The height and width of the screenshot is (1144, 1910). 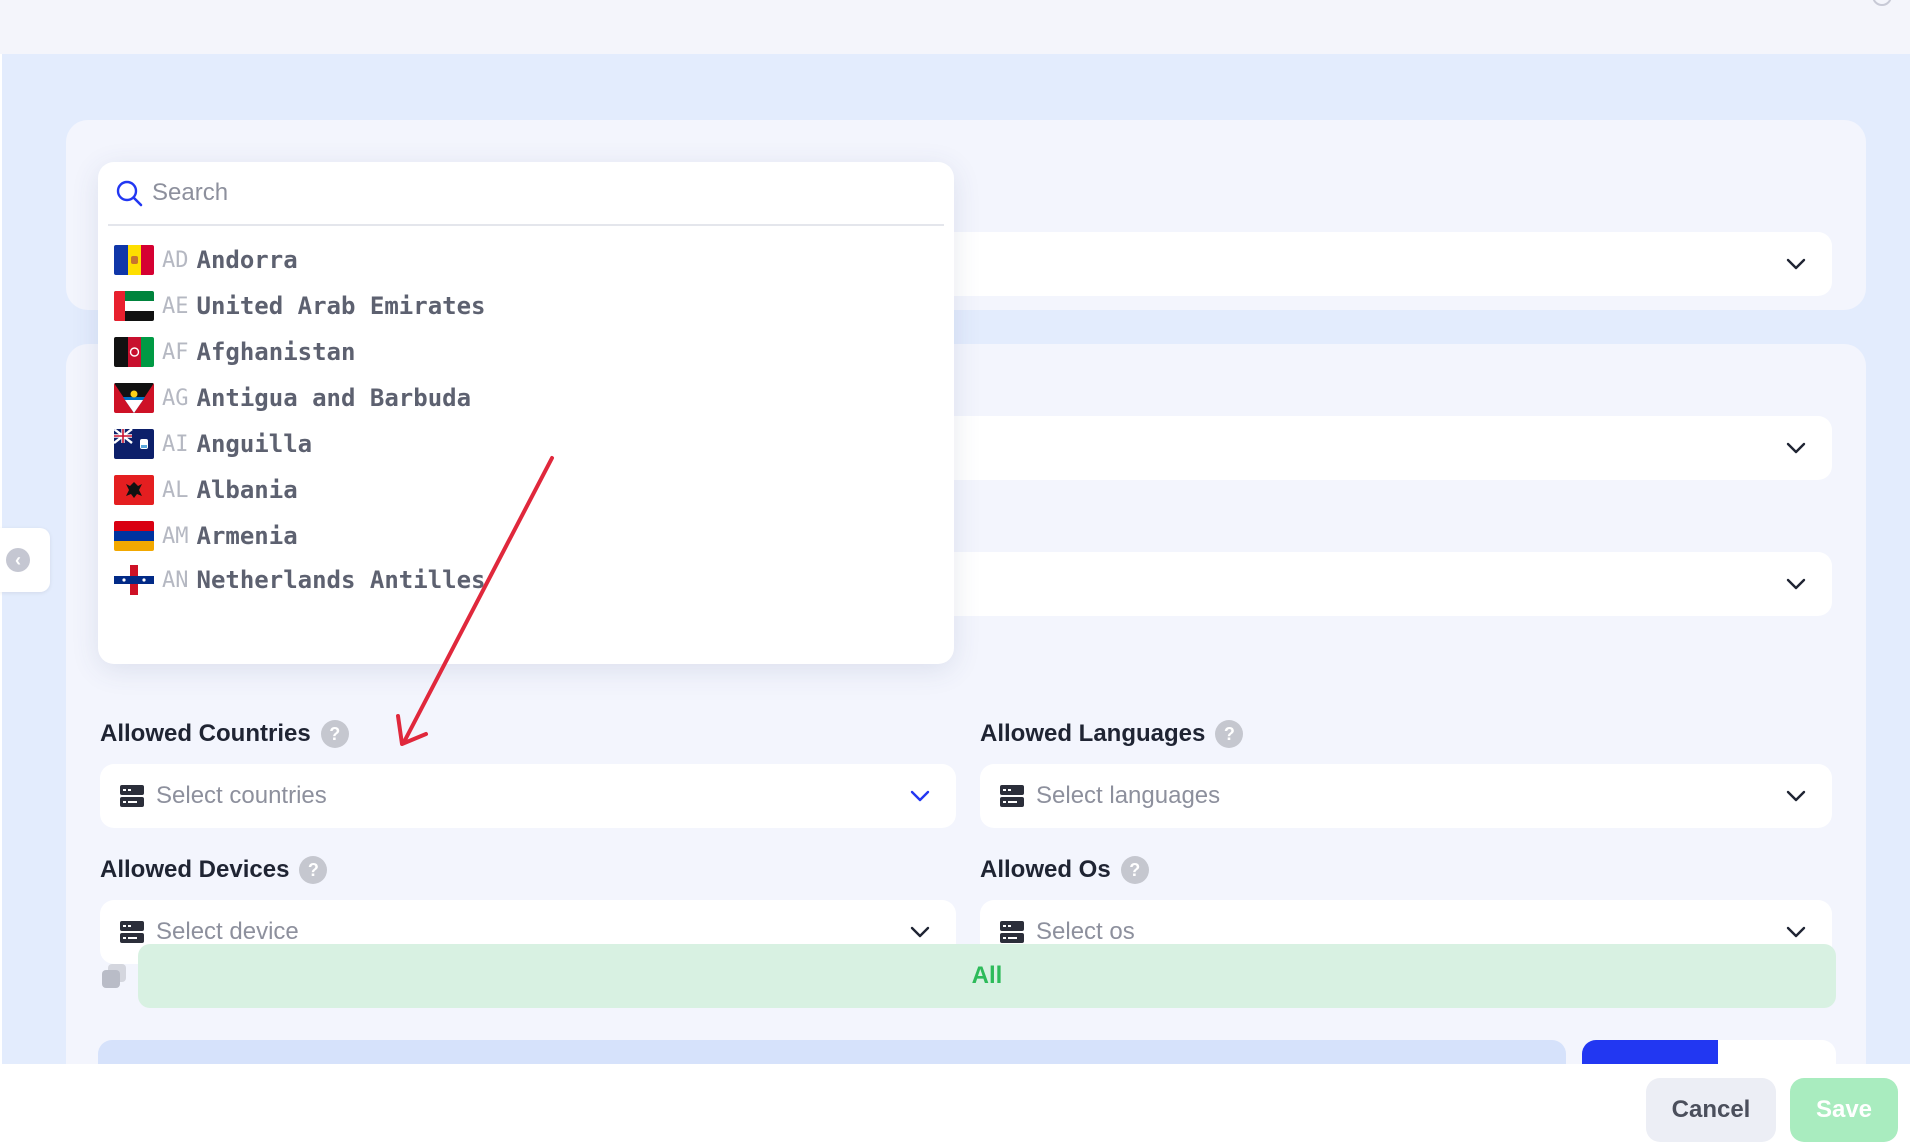 What do you see at coordinates (528, 796) in the screenshot?
I see `countries-select: Select countries` at bounding box center [528, 796].